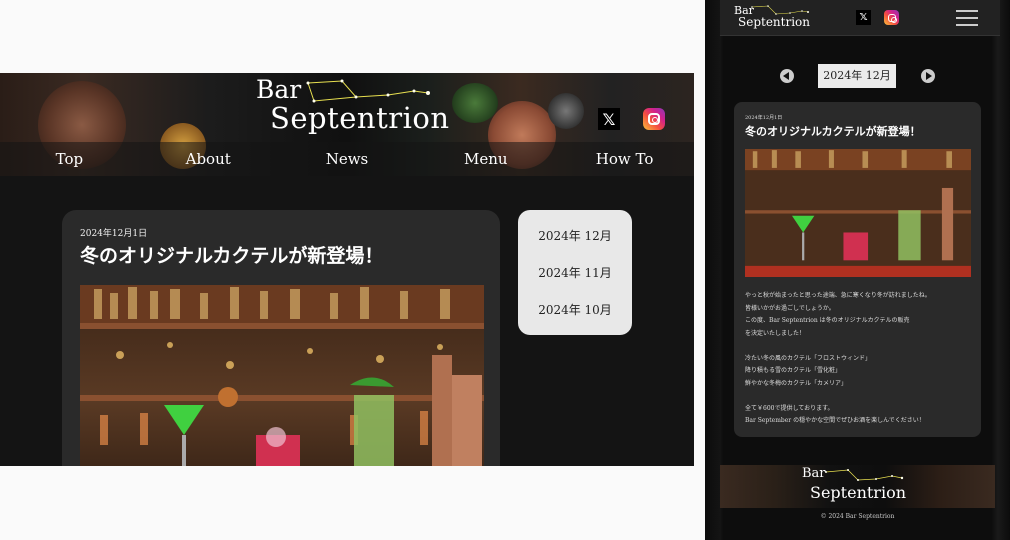 This screenshot has width=1010, height=540. What do you see at coordinates (827, 320) in the screenshot?
I see `post-body-line: この度、Bar Septentrion は冬のオリジナルカクテルの販売` at bounding box center [827, 320].